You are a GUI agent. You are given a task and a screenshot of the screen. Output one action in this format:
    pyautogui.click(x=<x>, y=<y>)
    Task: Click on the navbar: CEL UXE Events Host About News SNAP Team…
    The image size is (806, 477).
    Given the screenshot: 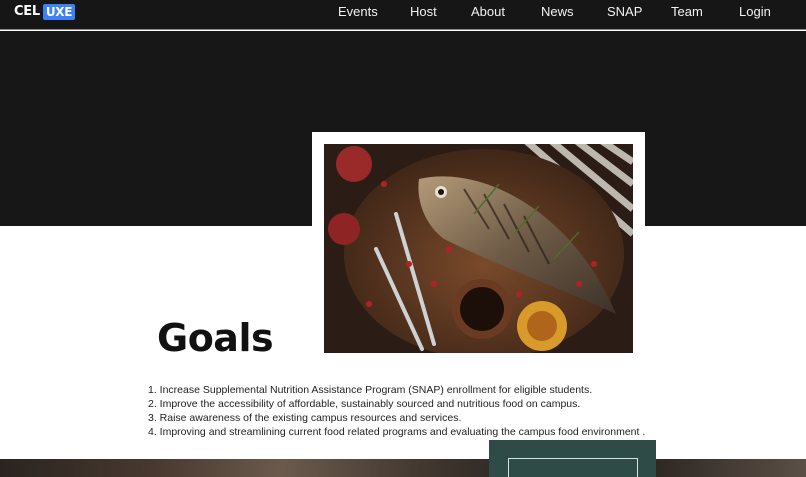 What is the action you would take?
    pyautogui.click(x=403, y=15)
    